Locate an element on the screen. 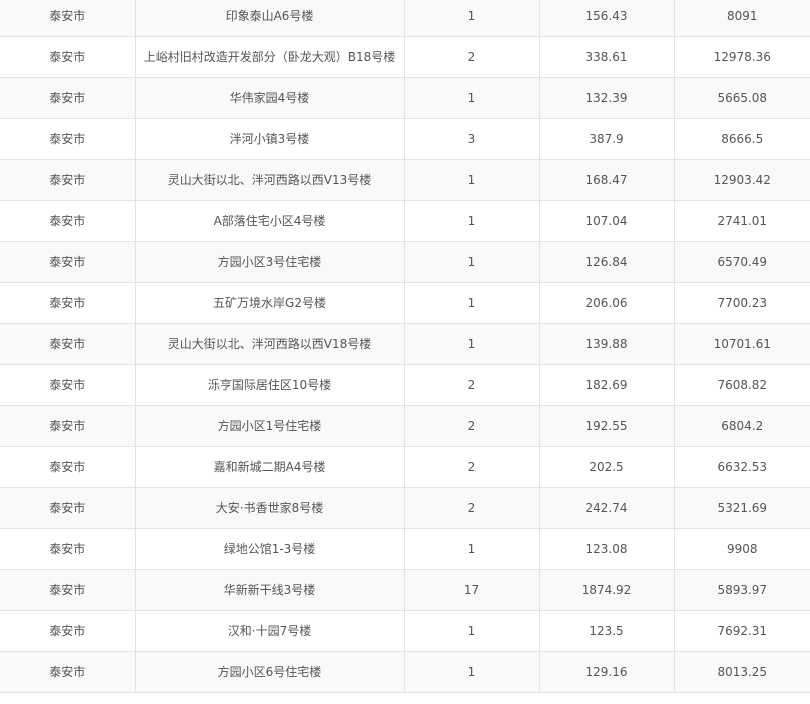  project-name-cell: 灵山大街以北、泮河西路以西V13号楼 is located at coordinates (269, 180).